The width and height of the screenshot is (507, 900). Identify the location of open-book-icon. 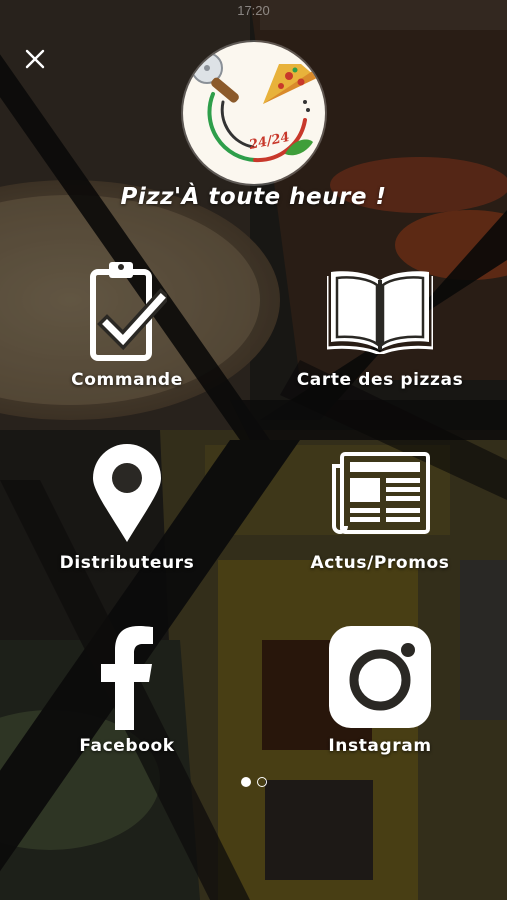
(380, 312).